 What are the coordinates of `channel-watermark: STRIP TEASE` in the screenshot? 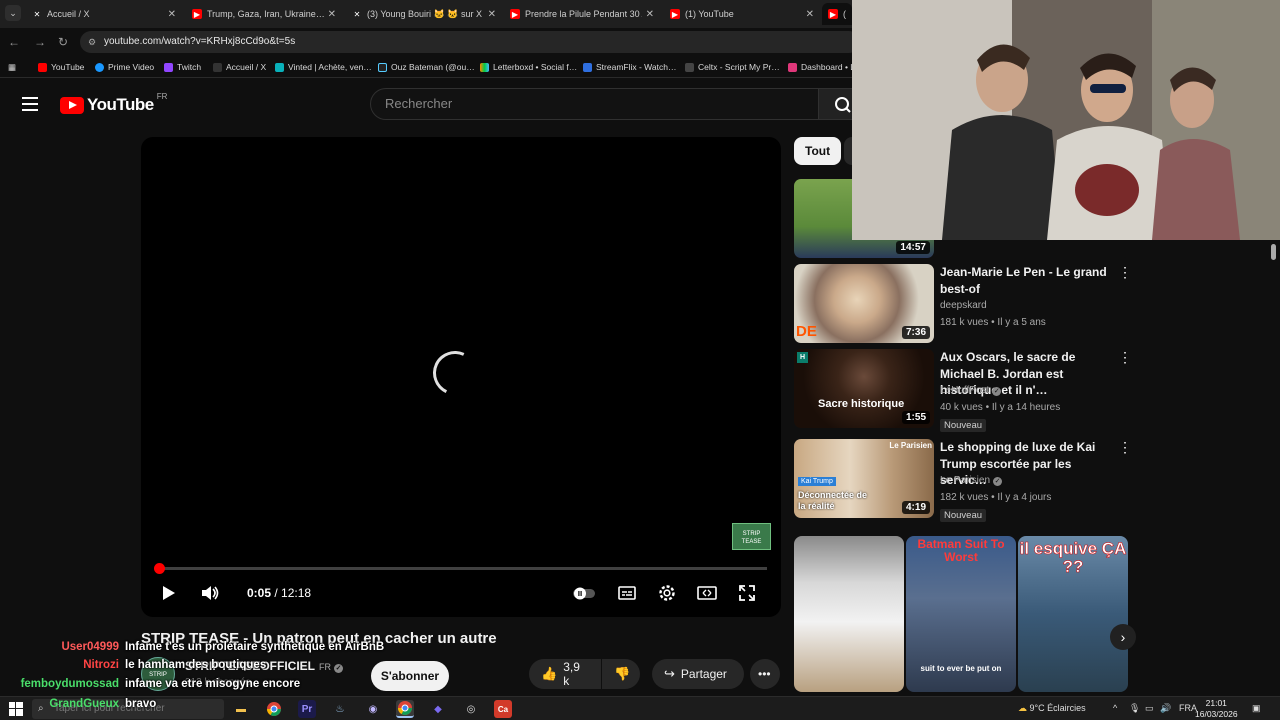 It's located at (751, 536).